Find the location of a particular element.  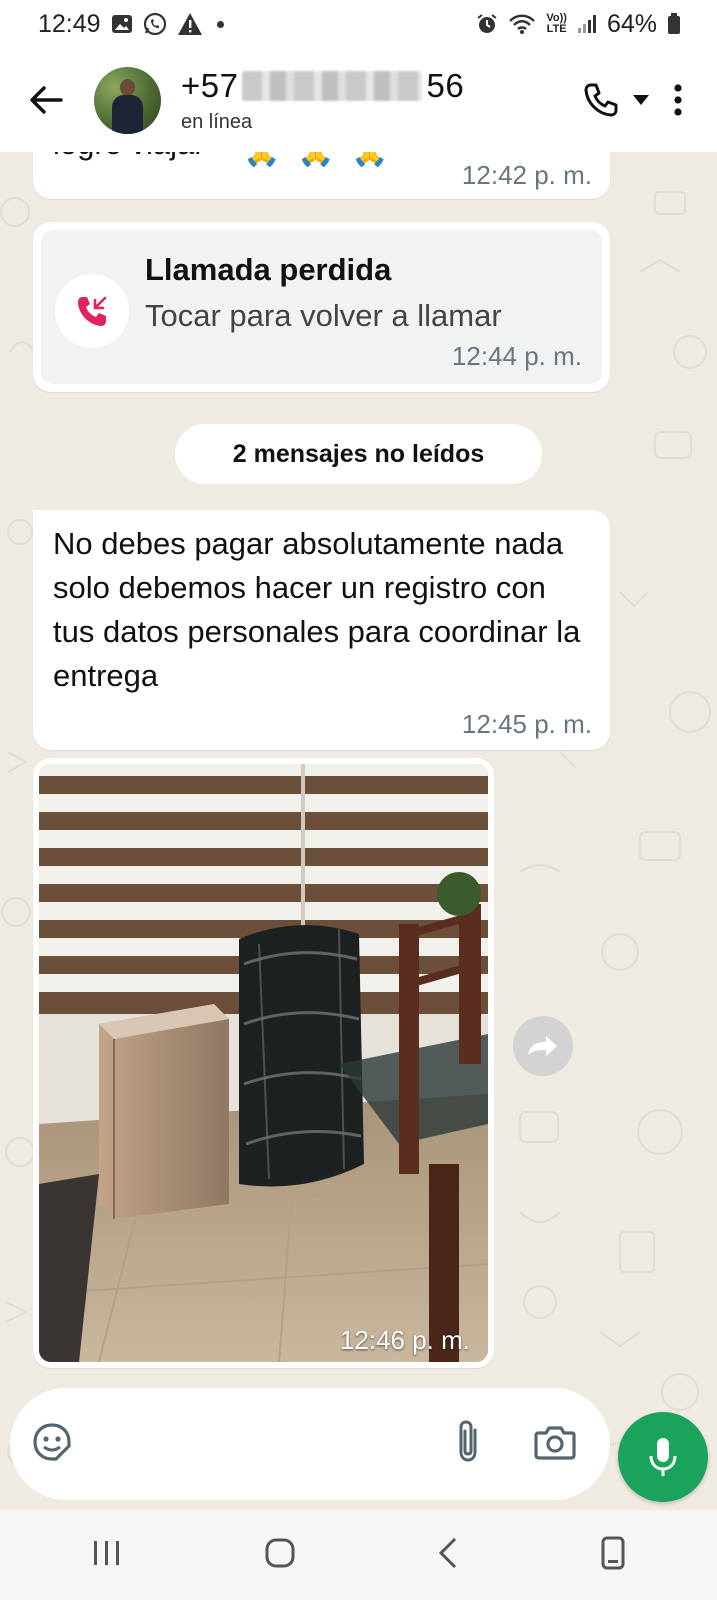

voice-message-button is located at coordinates (663, 1457).